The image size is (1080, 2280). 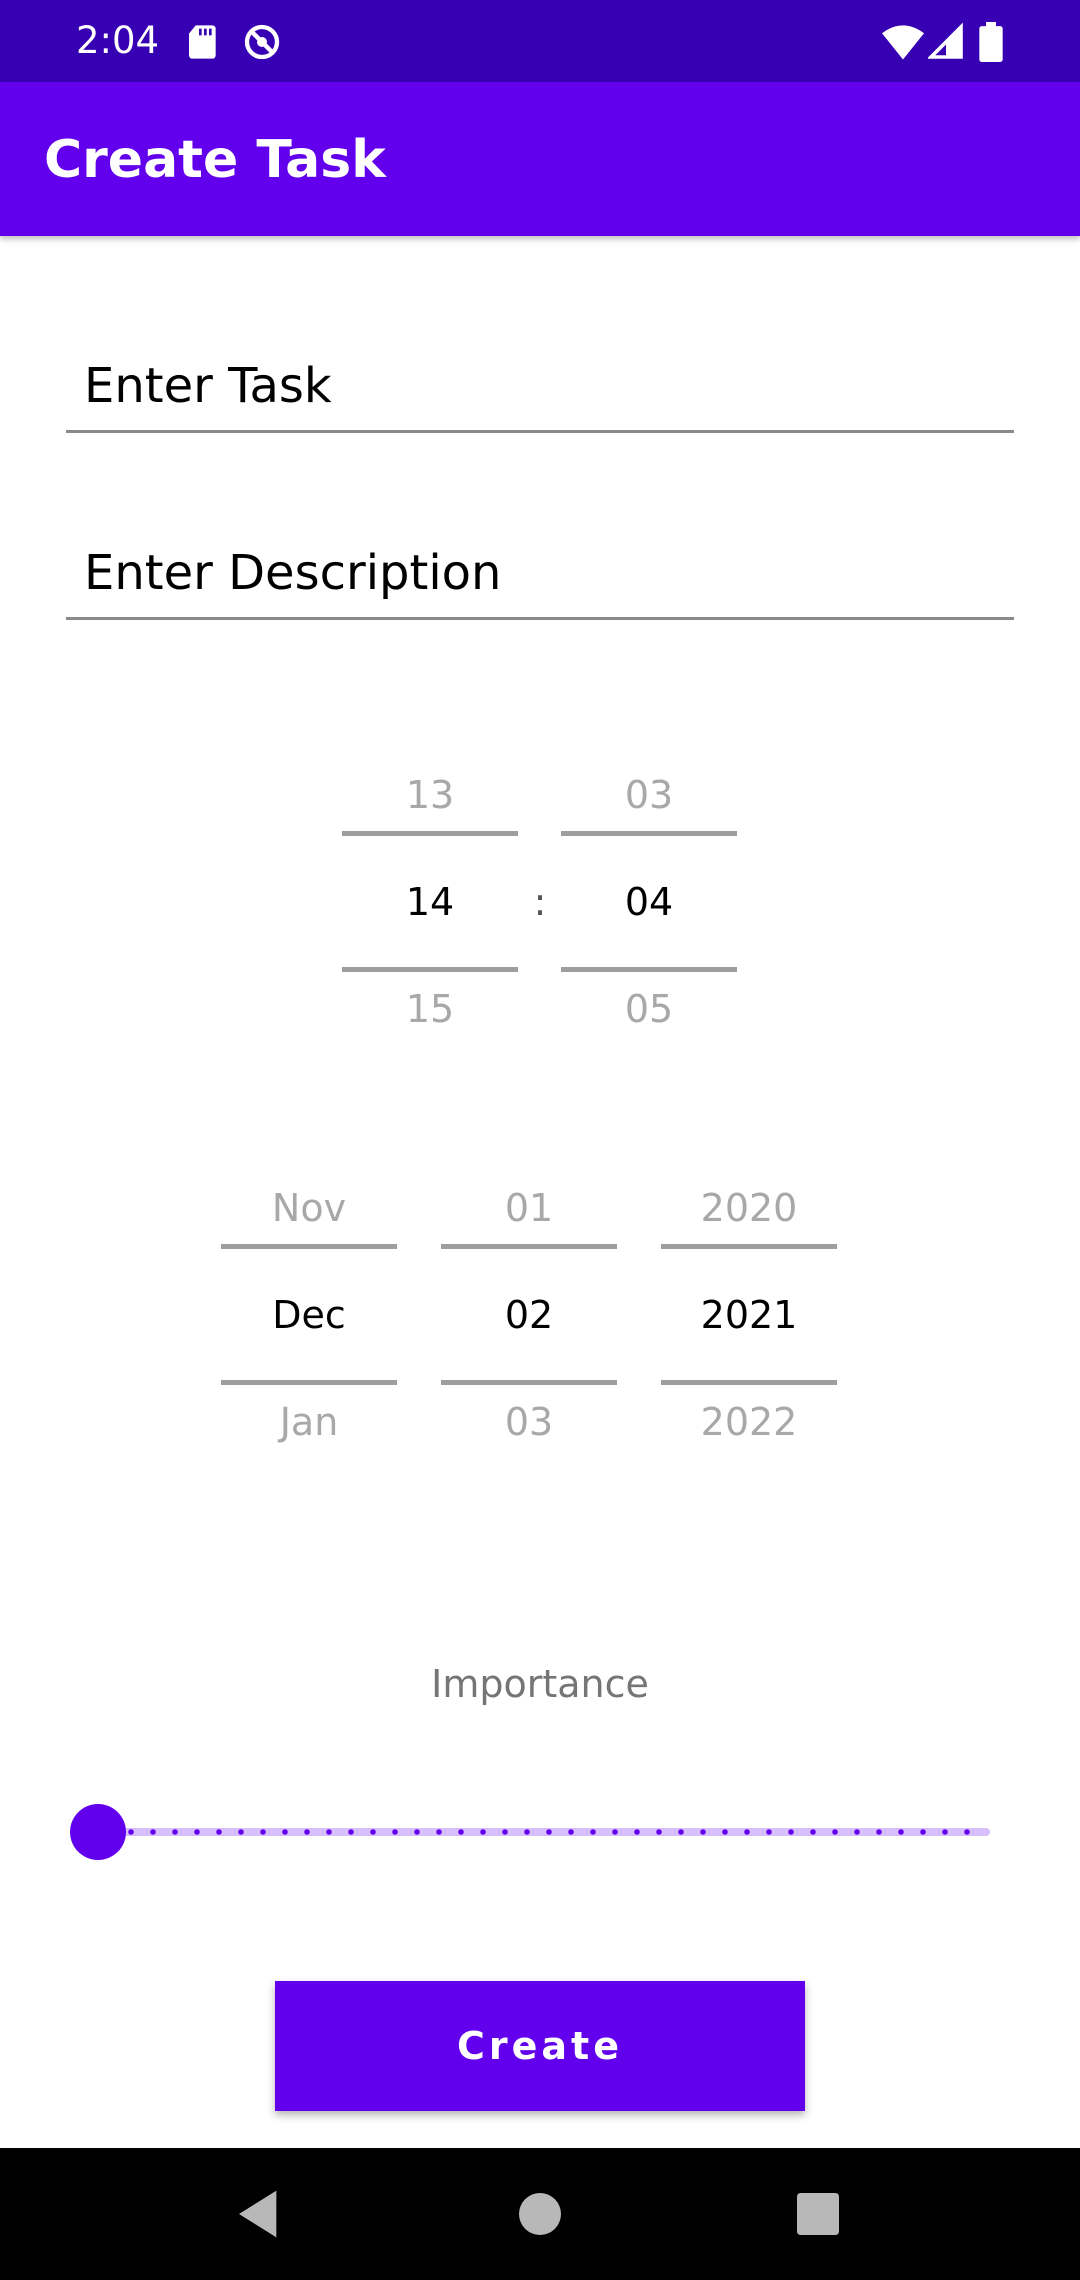 What do you see at coordinates (649, 1009) in the screenshot?
I see `minute-next: 05` at bounding box center [649, 1009].